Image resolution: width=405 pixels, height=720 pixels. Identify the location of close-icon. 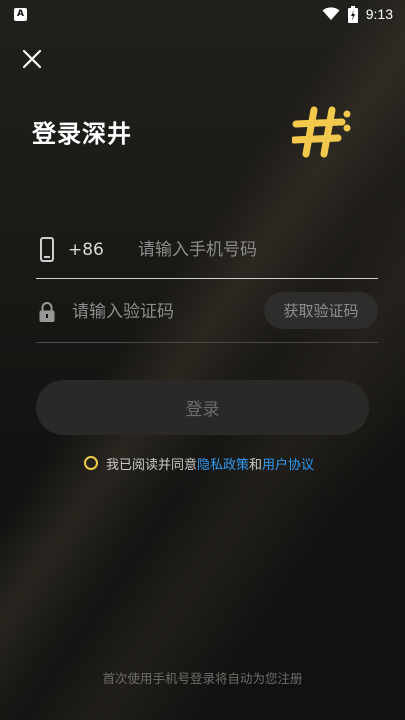
(32, 59).